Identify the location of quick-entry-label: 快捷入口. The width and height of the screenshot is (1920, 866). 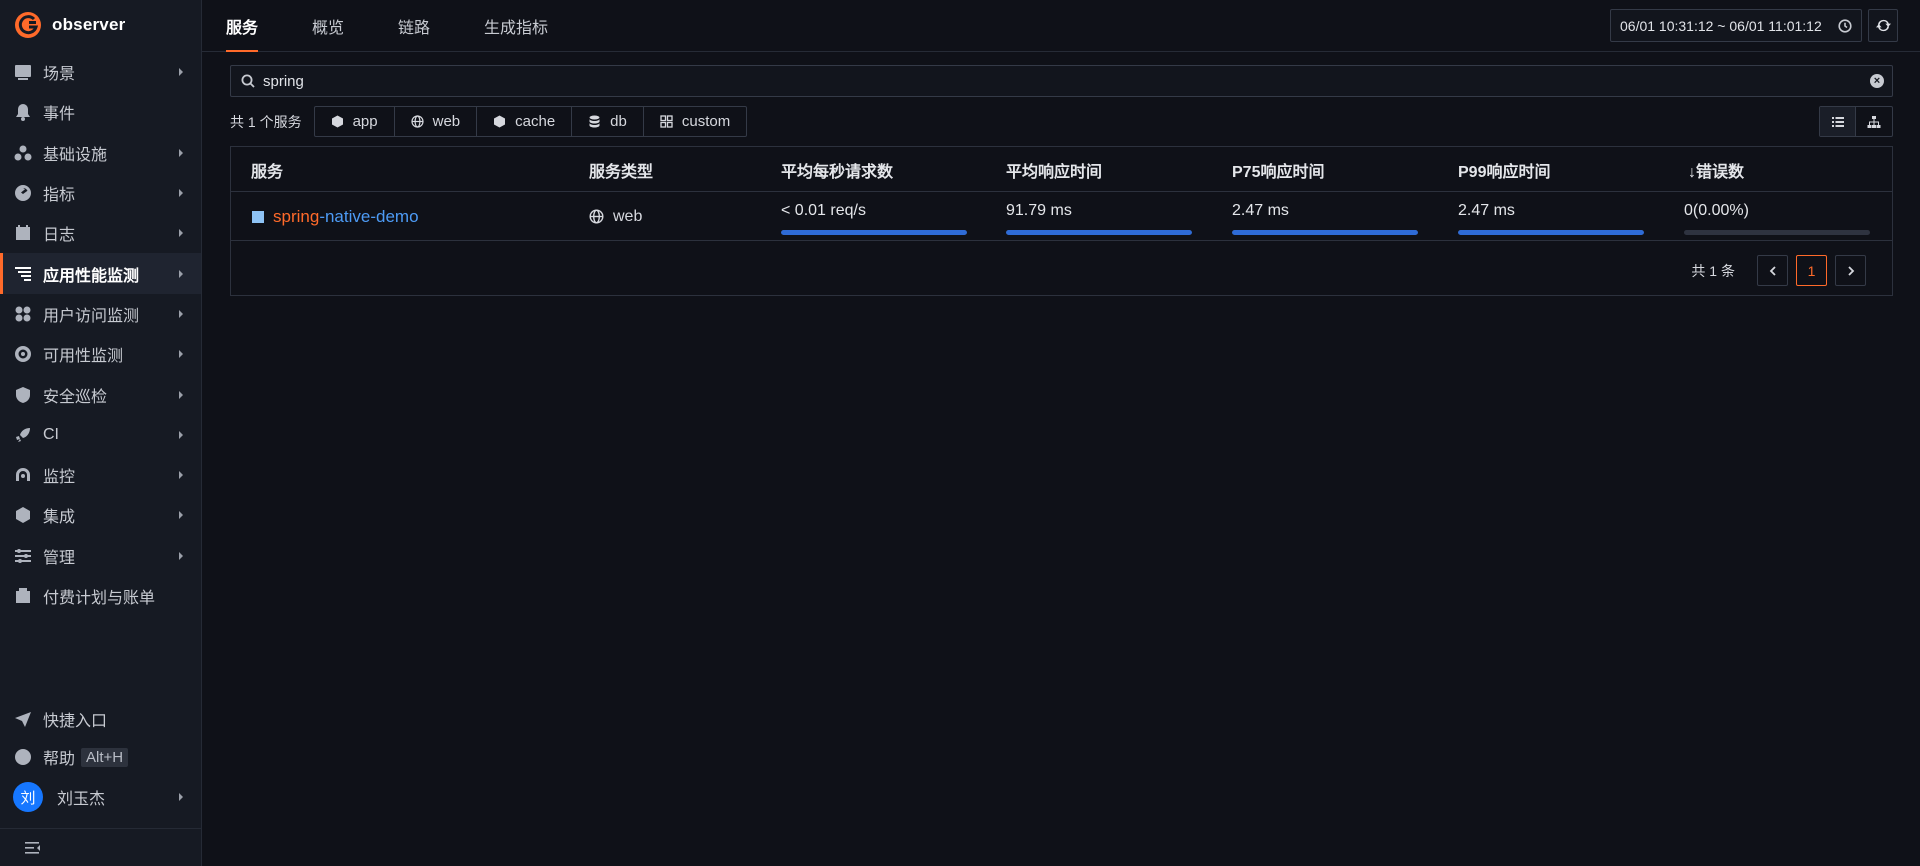
(75, 721).